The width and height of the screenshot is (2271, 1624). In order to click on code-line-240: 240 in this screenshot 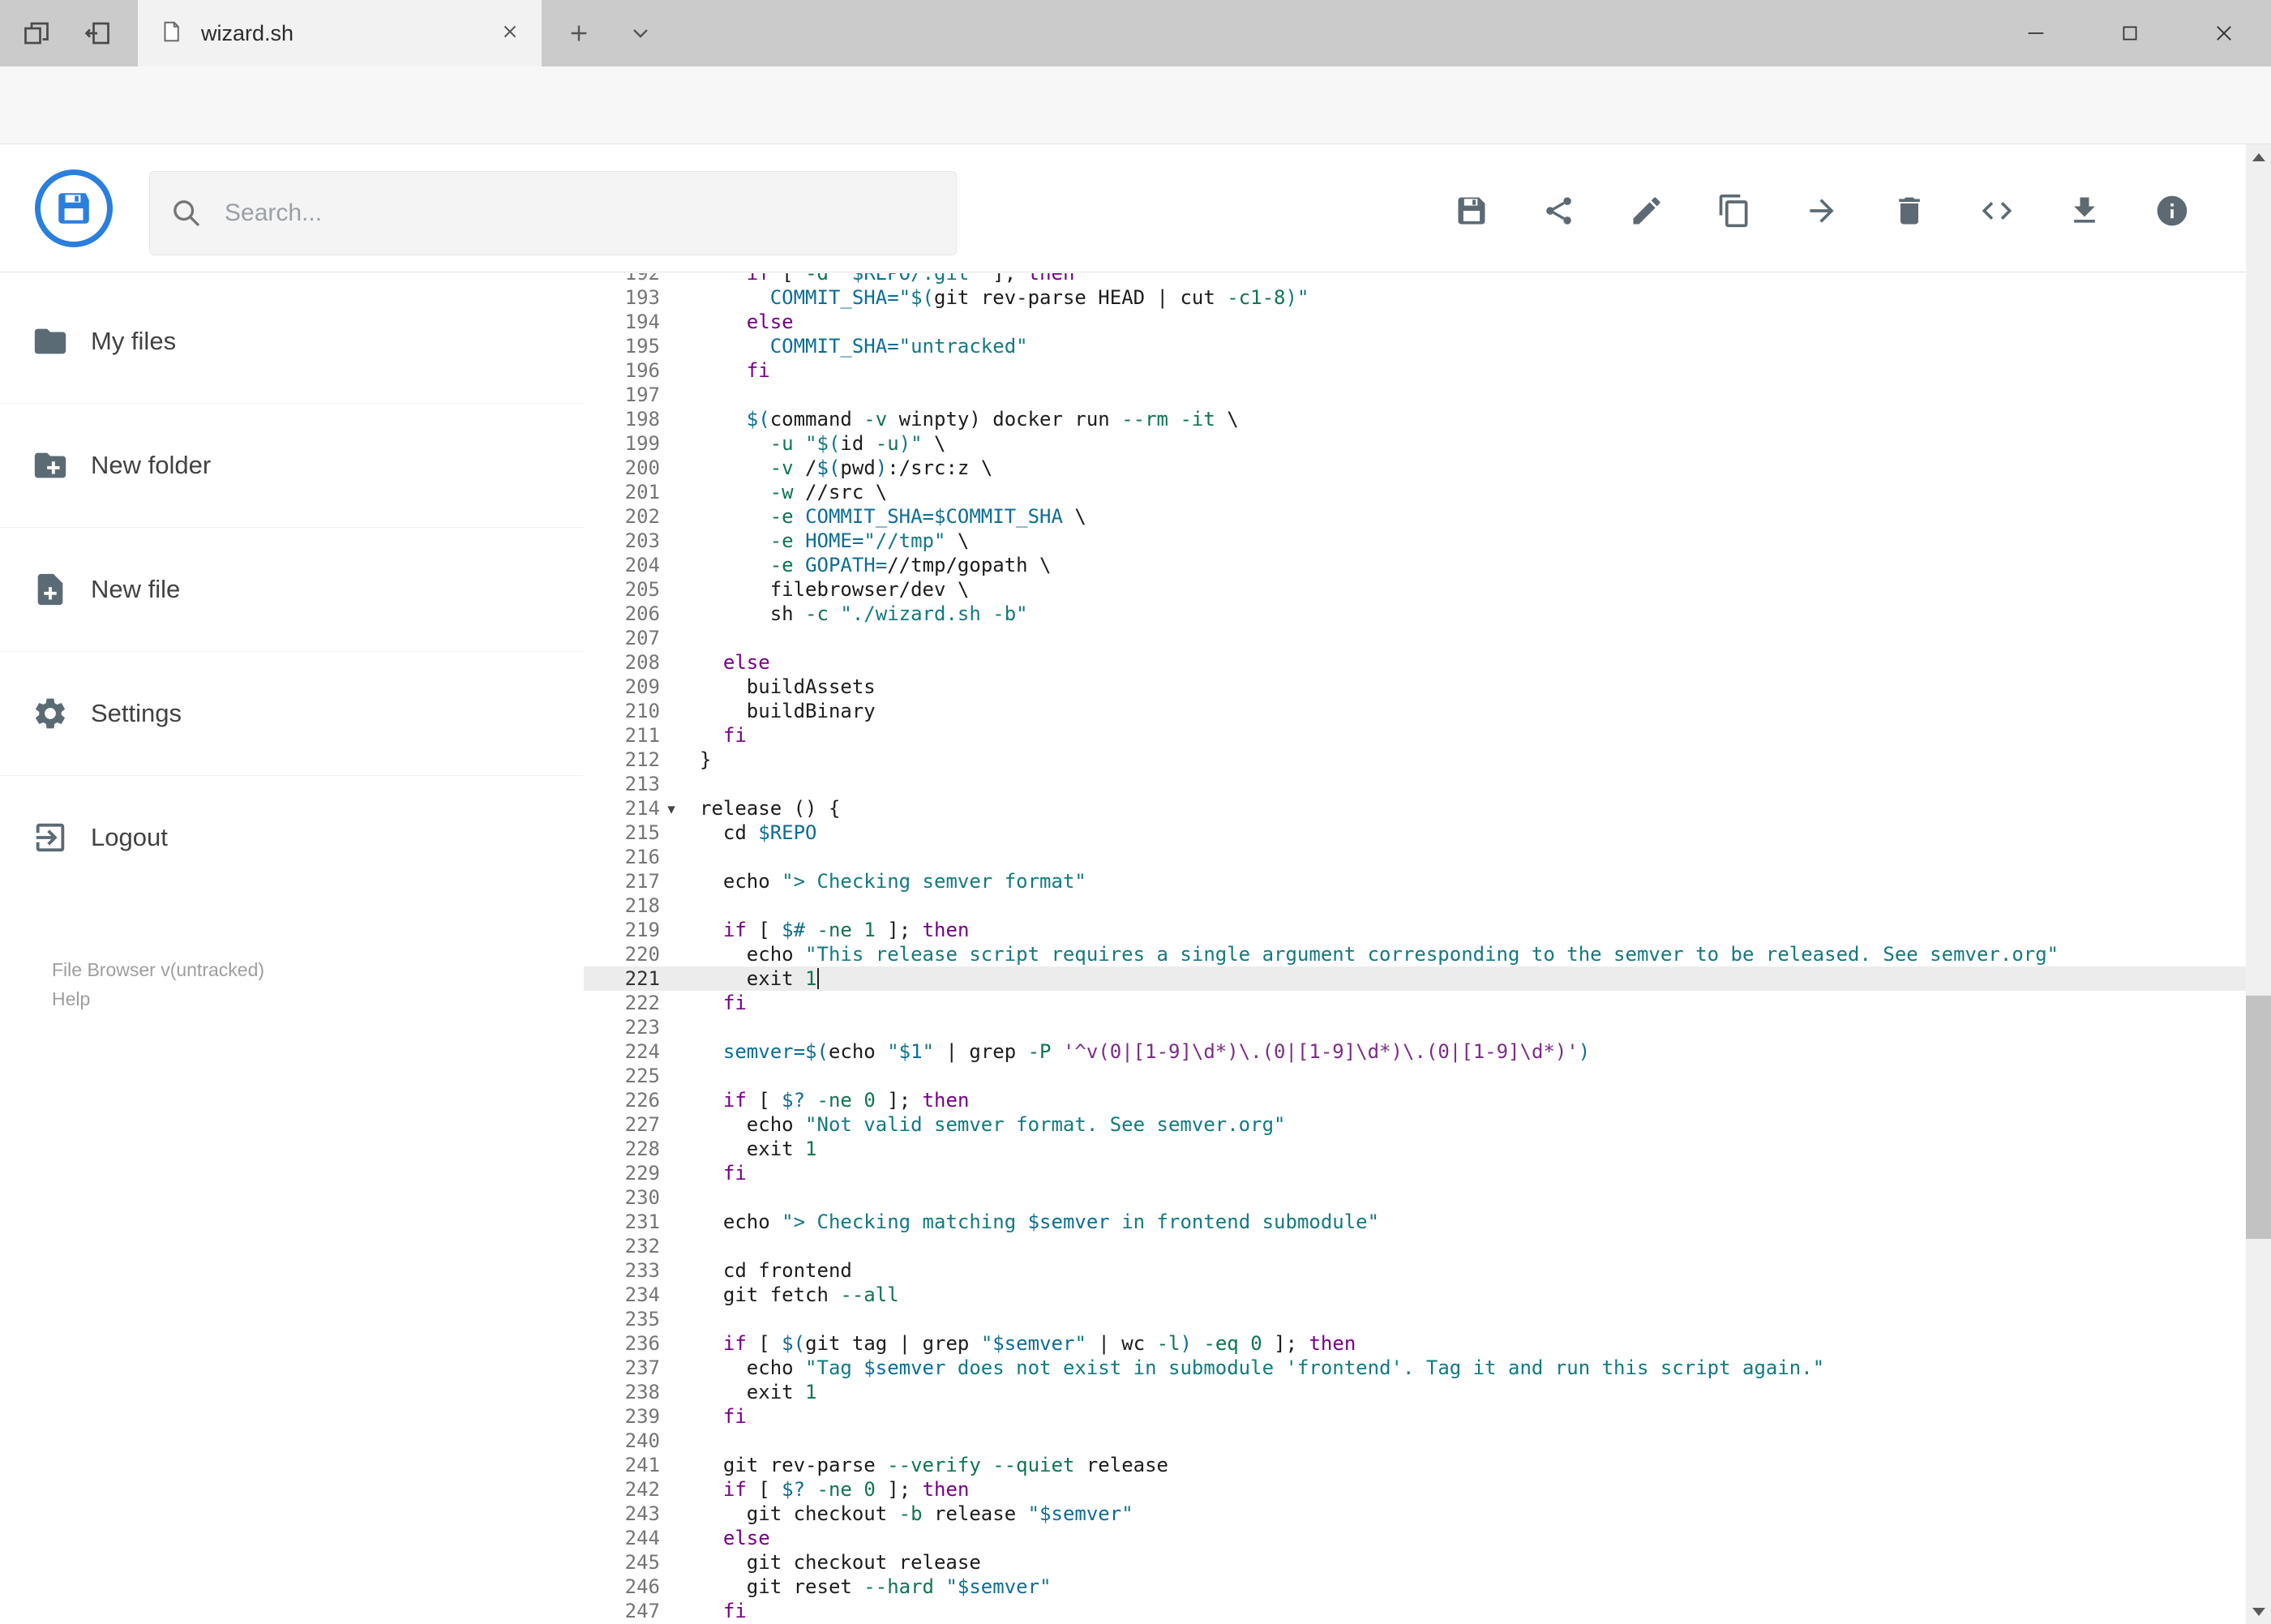, I will do `click(1415, 1441)`.